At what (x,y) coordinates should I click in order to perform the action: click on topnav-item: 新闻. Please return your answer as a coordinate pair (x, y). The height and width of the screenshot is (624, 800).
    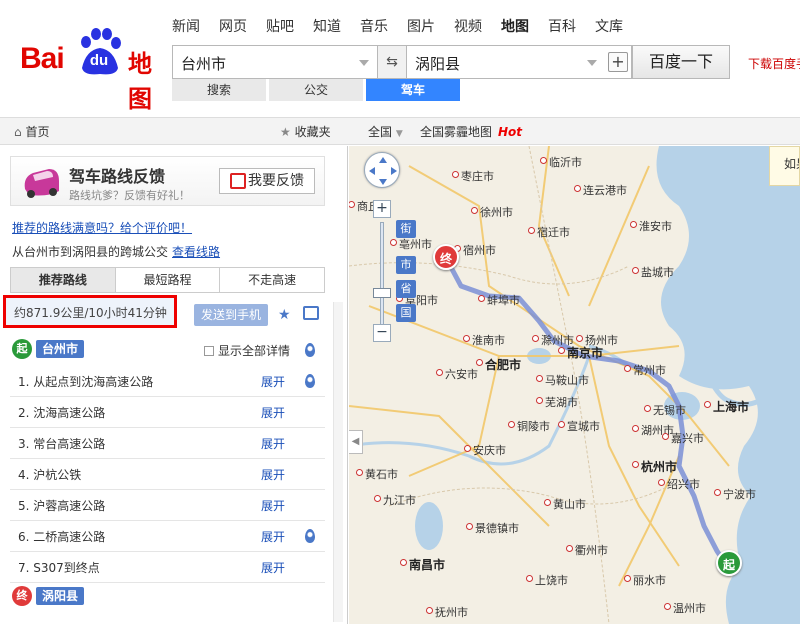
    Looking at the image, I should click on (186, 26).